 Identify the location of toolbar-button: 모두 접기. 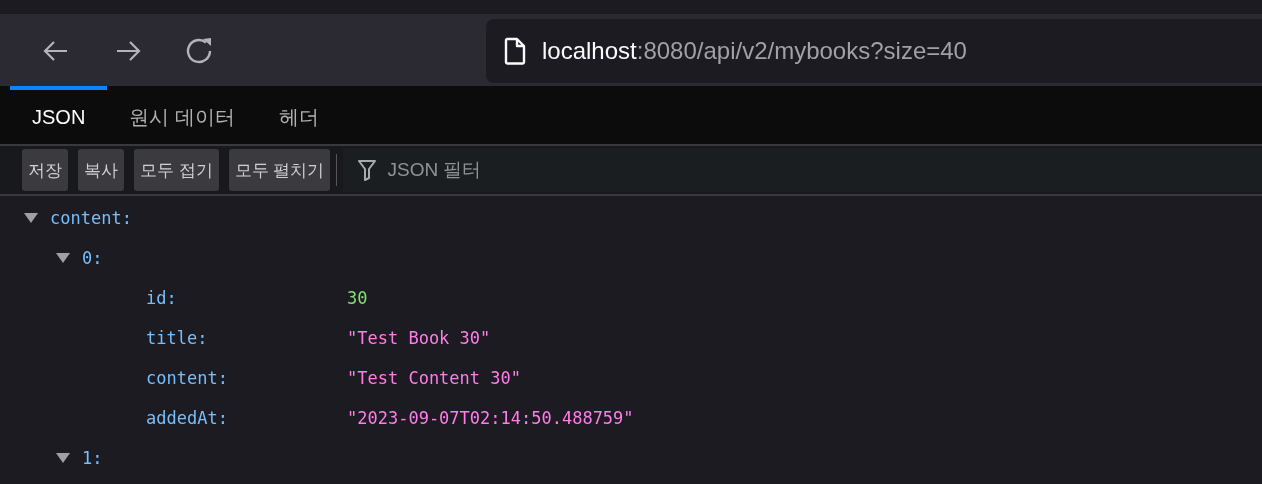
(176, 170).